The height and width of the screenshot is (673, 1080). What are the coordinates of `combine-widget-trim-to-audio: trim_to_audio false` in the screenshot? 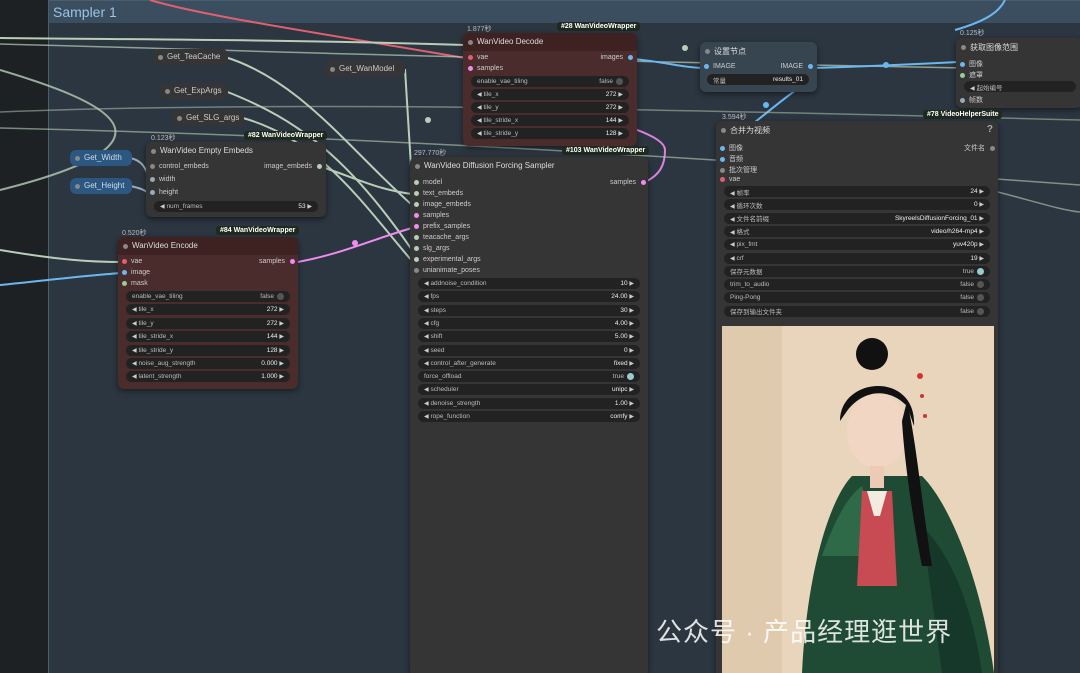 It's located at (857, 285).